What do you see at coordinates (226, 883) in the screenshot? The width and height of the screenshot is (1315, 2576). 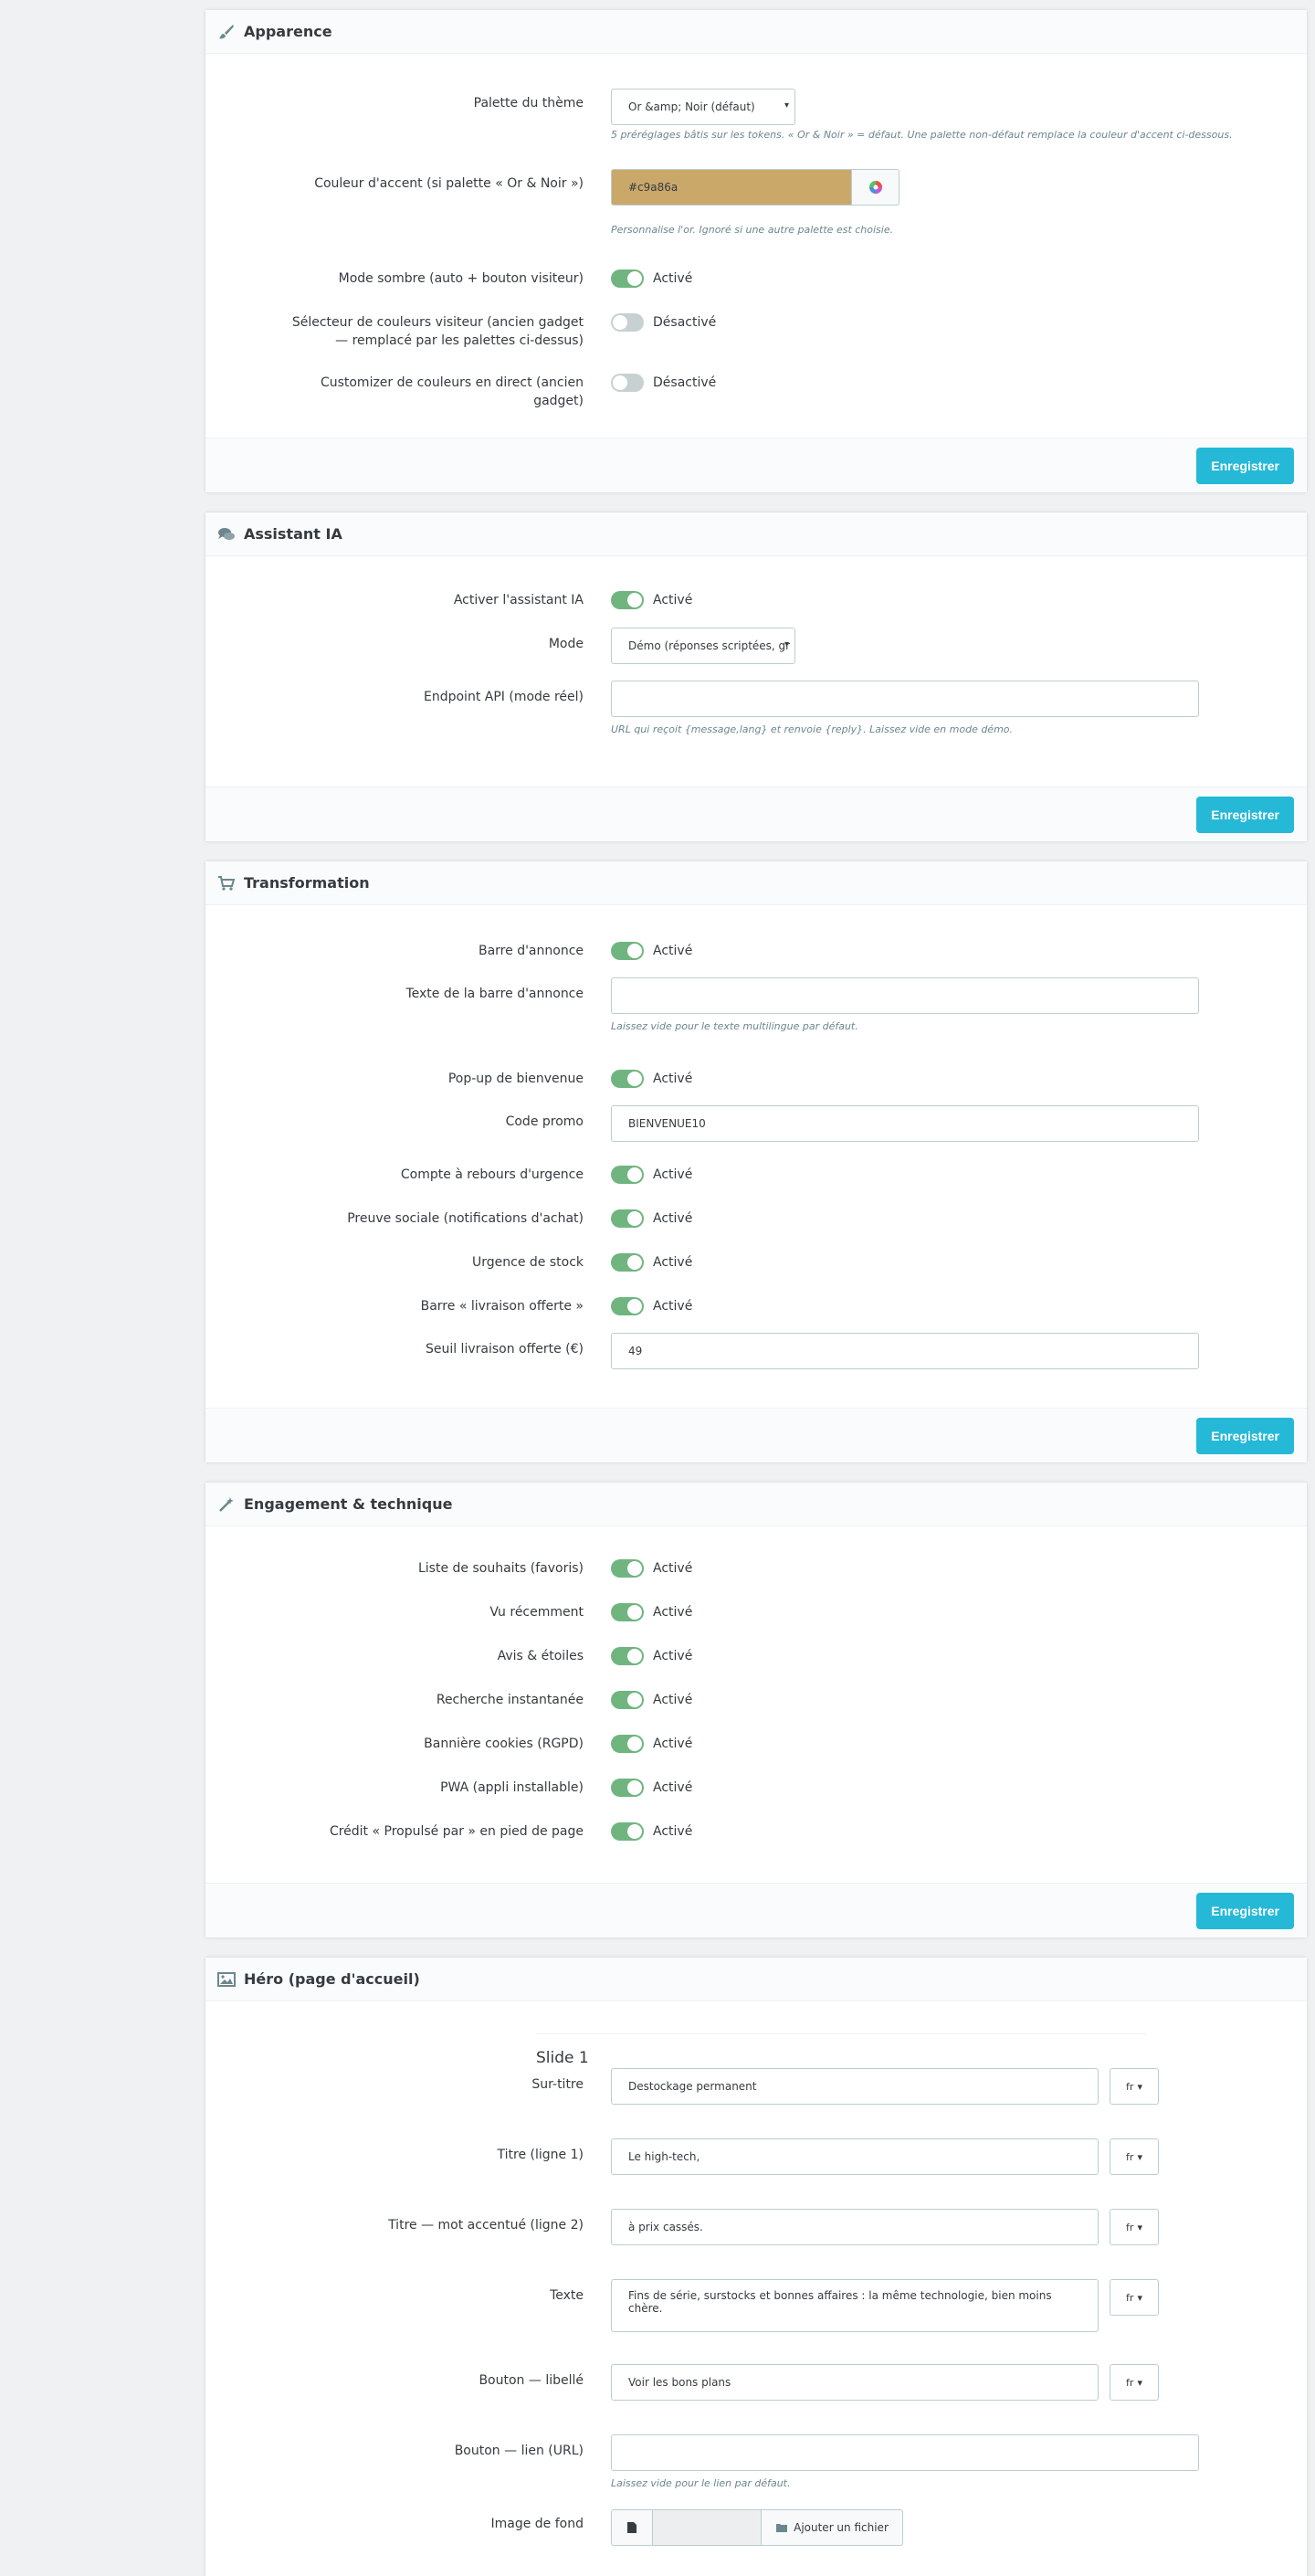 I see `shopping-cart-icon` at bounding box center [226, 883].